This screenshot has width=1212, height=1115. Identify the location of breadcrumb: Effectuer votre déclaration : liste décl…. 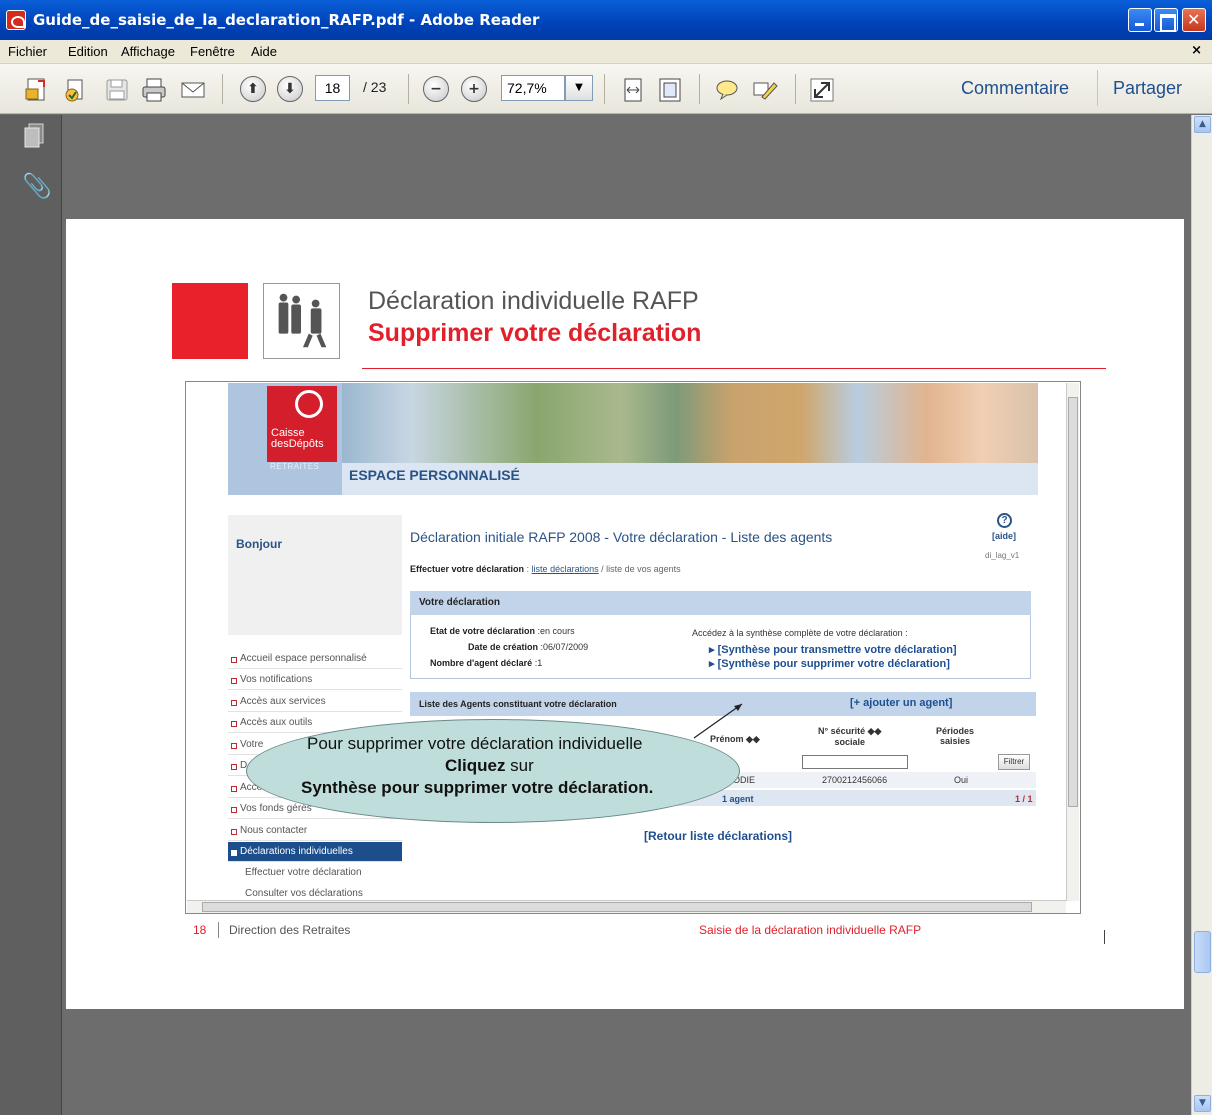
(545, 569).